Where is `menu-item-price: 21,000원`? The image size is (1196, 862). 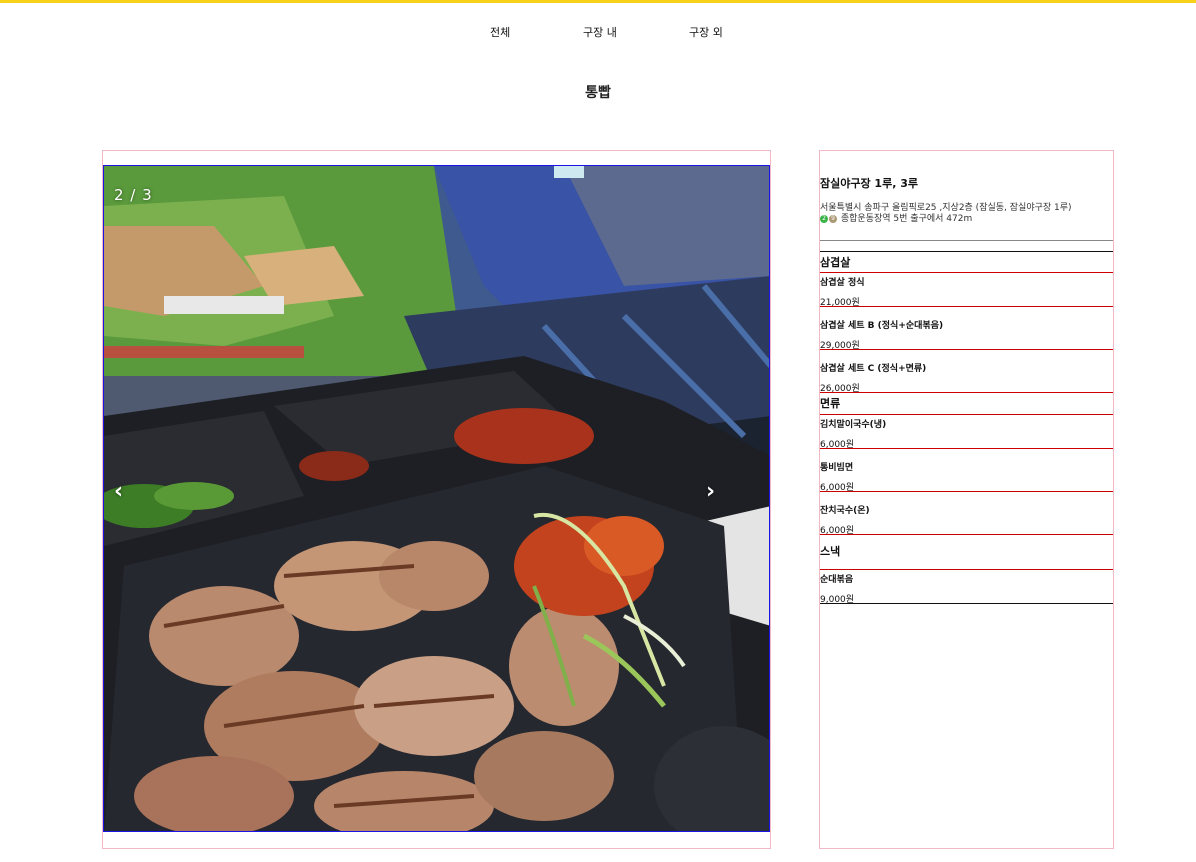 menu-item-price: 21,000원 is located at coordinates (840, 303).